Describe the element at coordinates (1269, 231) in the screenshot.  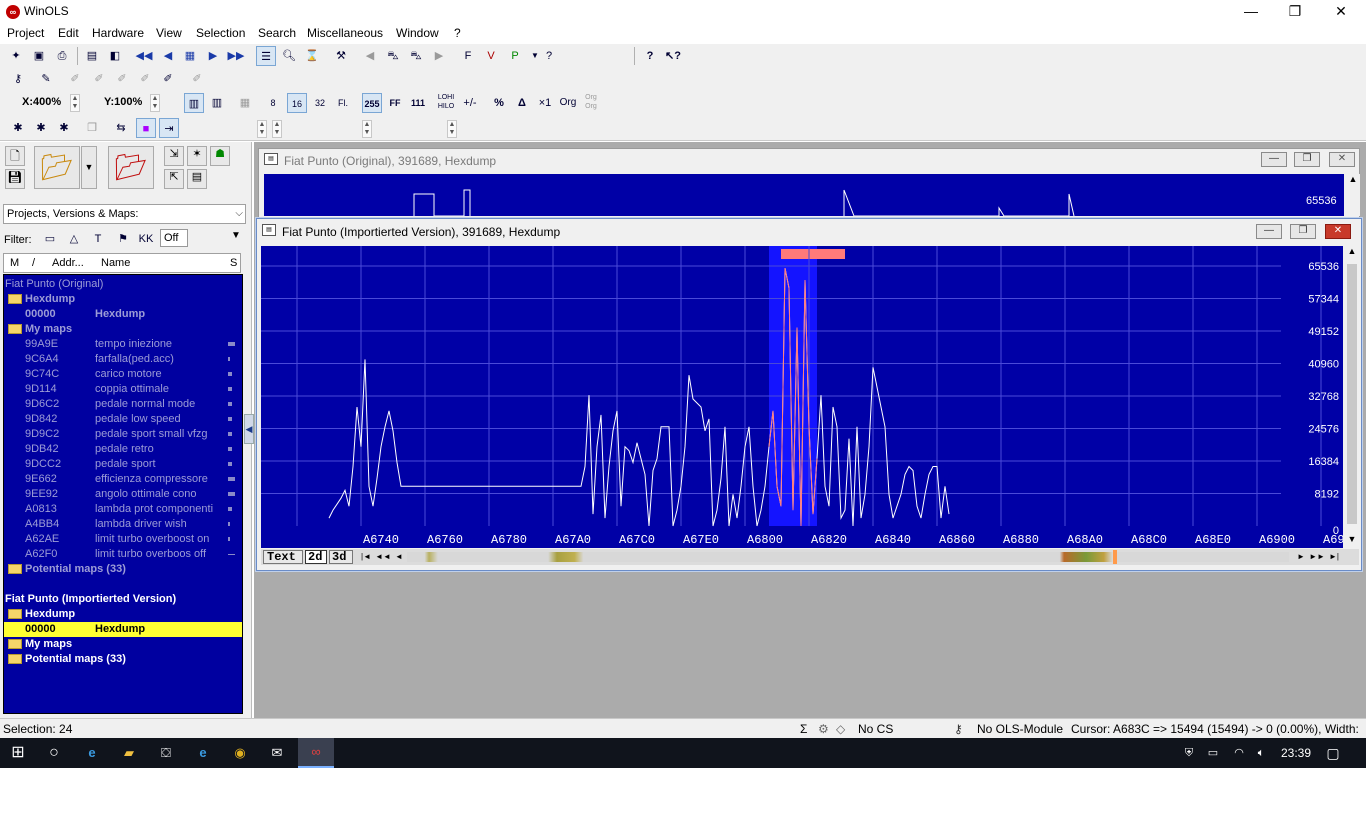
I see `imported-minimize-button: —` at that location.